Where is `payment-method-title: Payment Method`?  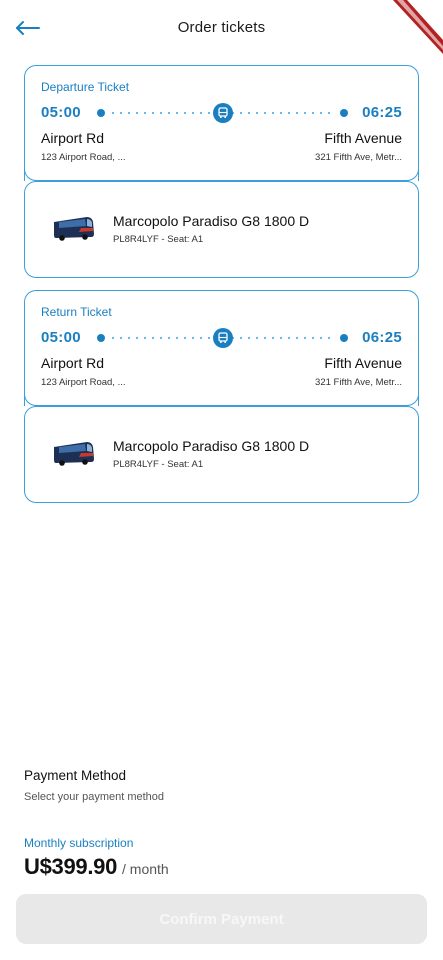 payment-method-title: Payment Method is located at coordinates (75, 775).